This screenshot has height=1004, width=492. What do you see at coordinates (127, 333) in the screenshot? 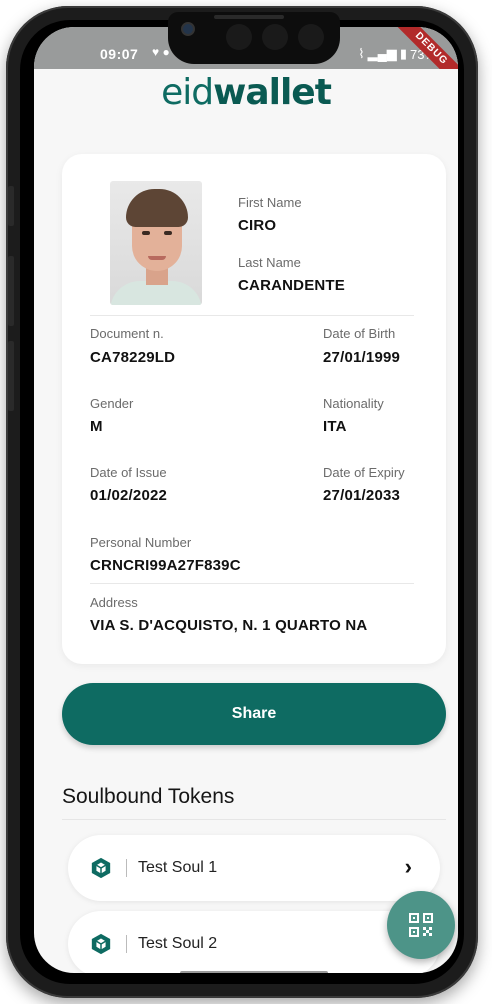
I see `document-label: Document n.` at bounding box center [127, 333].